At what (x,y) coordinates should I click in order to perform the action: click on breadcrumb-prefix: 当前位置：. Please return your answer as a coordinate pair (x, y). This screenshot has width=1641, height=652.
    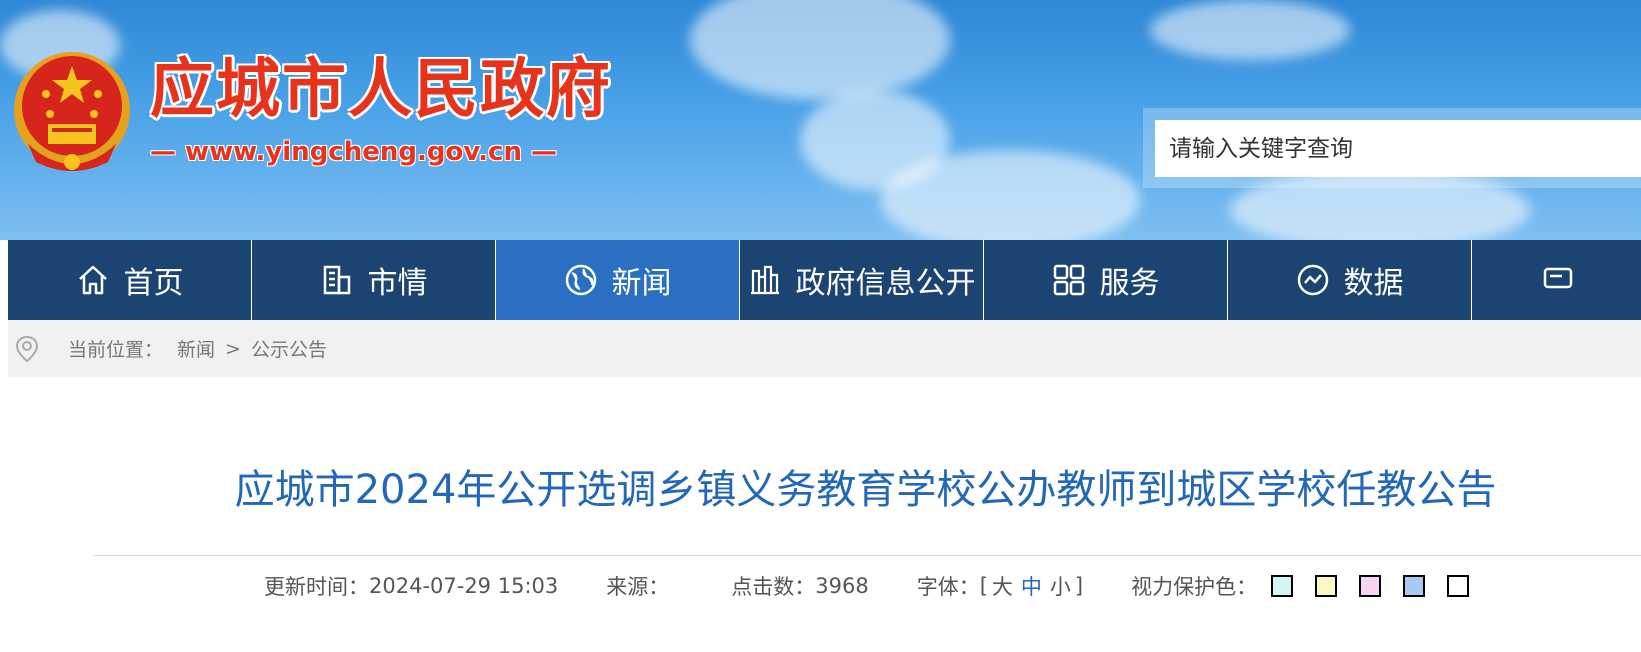
    Looking at the image, I should click on (116, 350).